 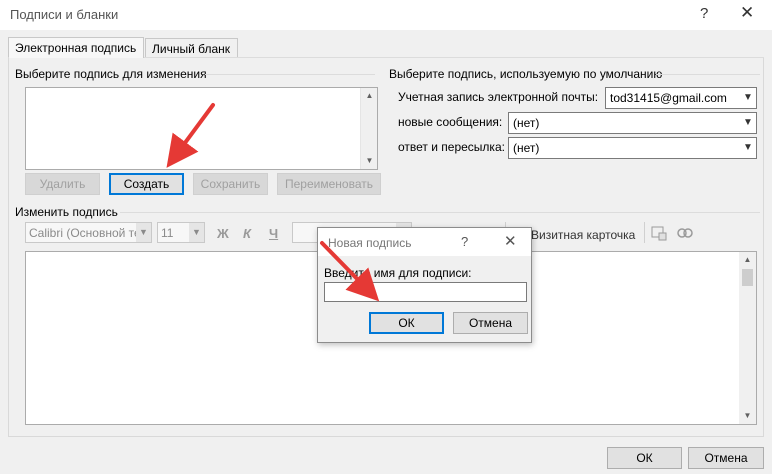 What do you see at coordinates (273, 202) in the screenshot?
I see `annotation-arrows` at bounding box center [273, 202].